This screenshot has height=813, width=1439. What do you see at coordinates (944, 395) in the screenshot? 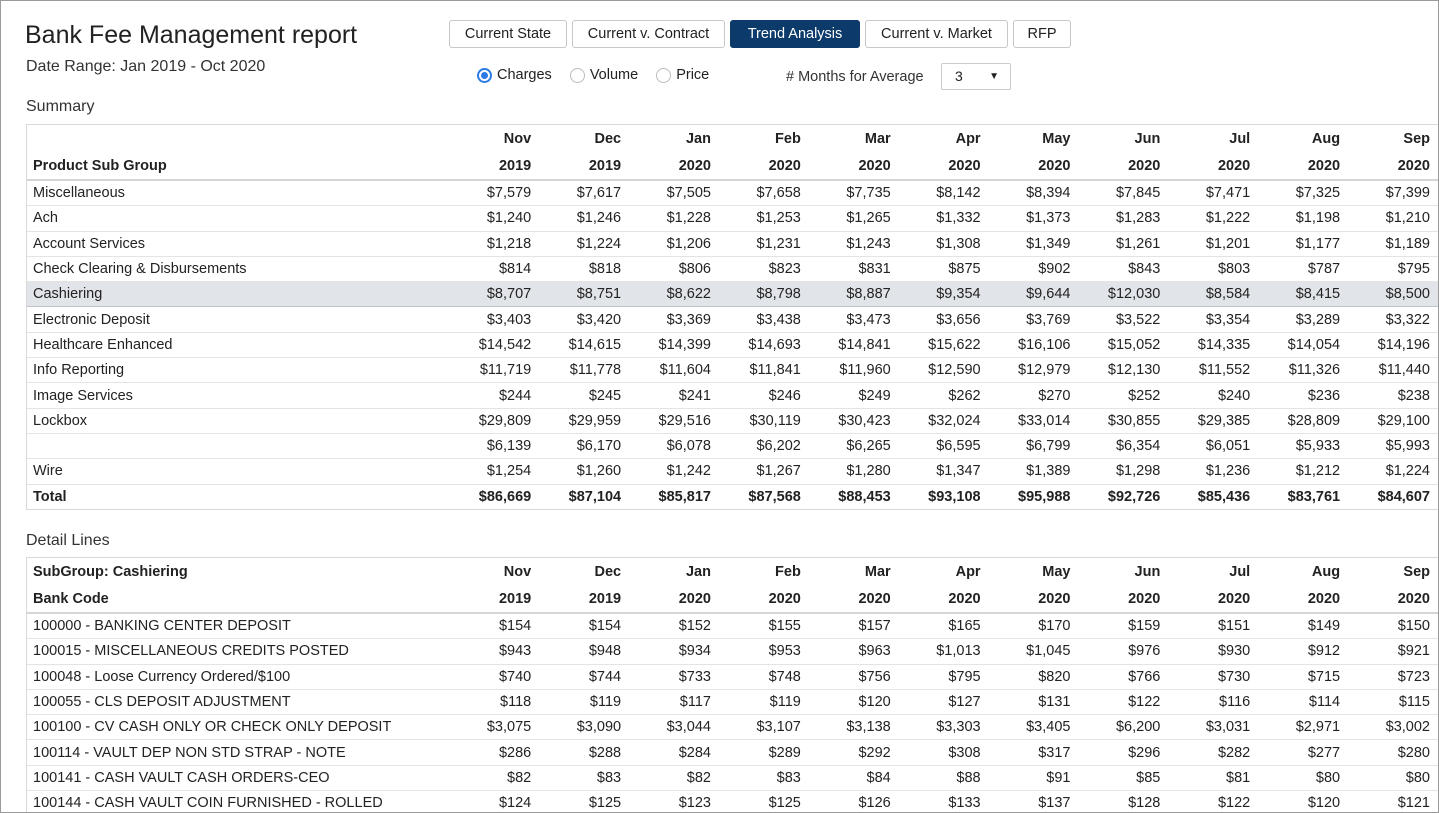
I see `value-cell: $262` at bounding box center [944, 395].